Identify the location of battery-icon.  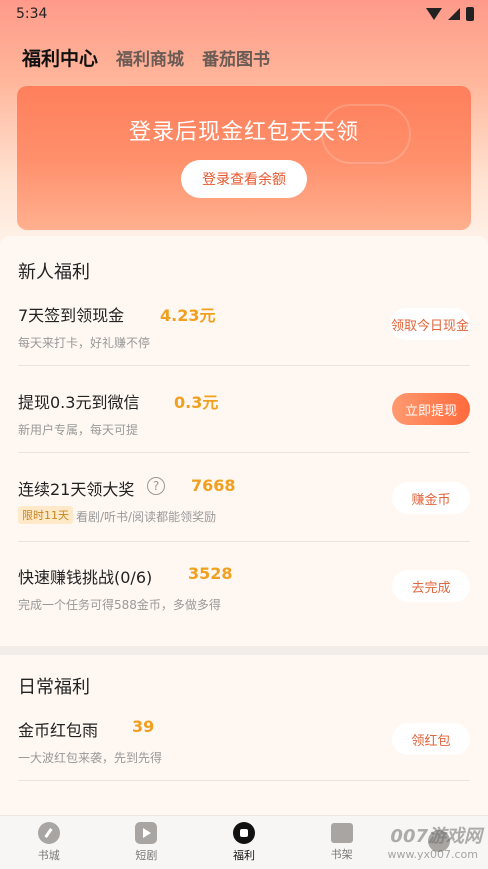
(470, 14).